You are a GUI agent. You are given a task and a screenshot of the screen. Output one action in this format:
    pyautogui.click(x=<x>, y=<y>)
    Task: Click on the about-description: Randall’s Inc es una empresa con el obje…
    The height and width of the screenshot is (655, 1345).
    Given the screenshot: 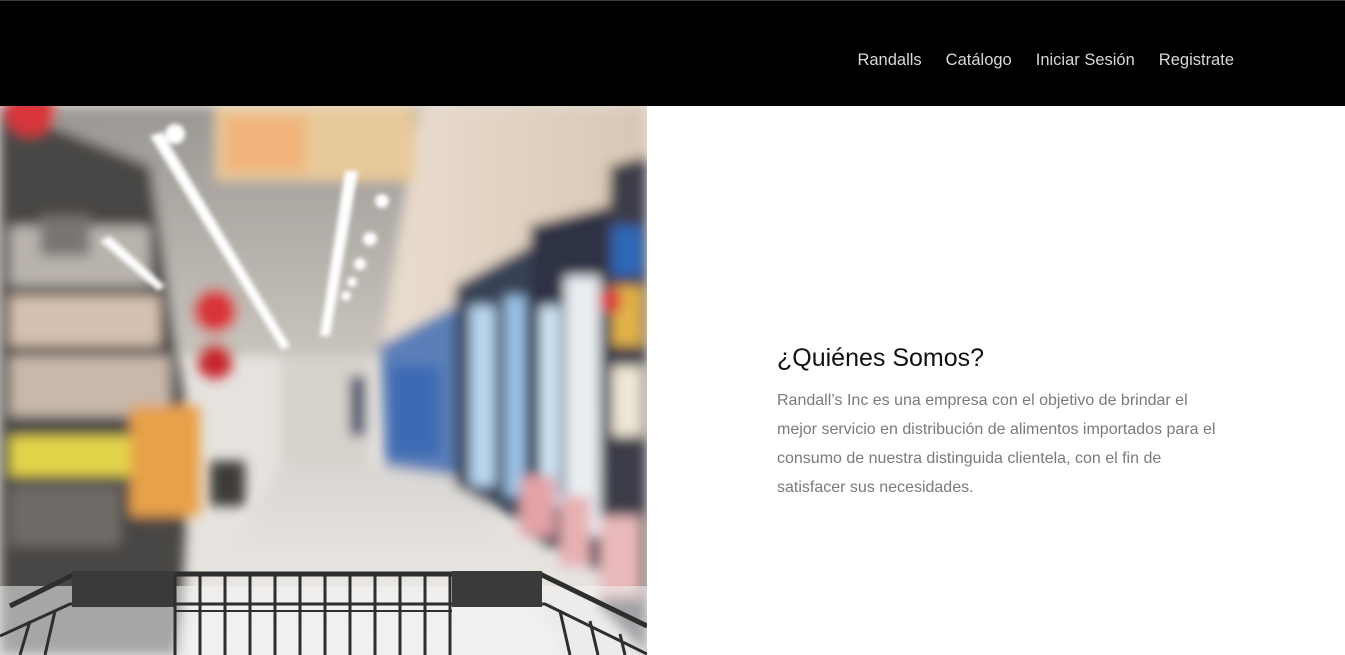 What is the action you would take?
    pyautogui.click(x=996, y=444)
    